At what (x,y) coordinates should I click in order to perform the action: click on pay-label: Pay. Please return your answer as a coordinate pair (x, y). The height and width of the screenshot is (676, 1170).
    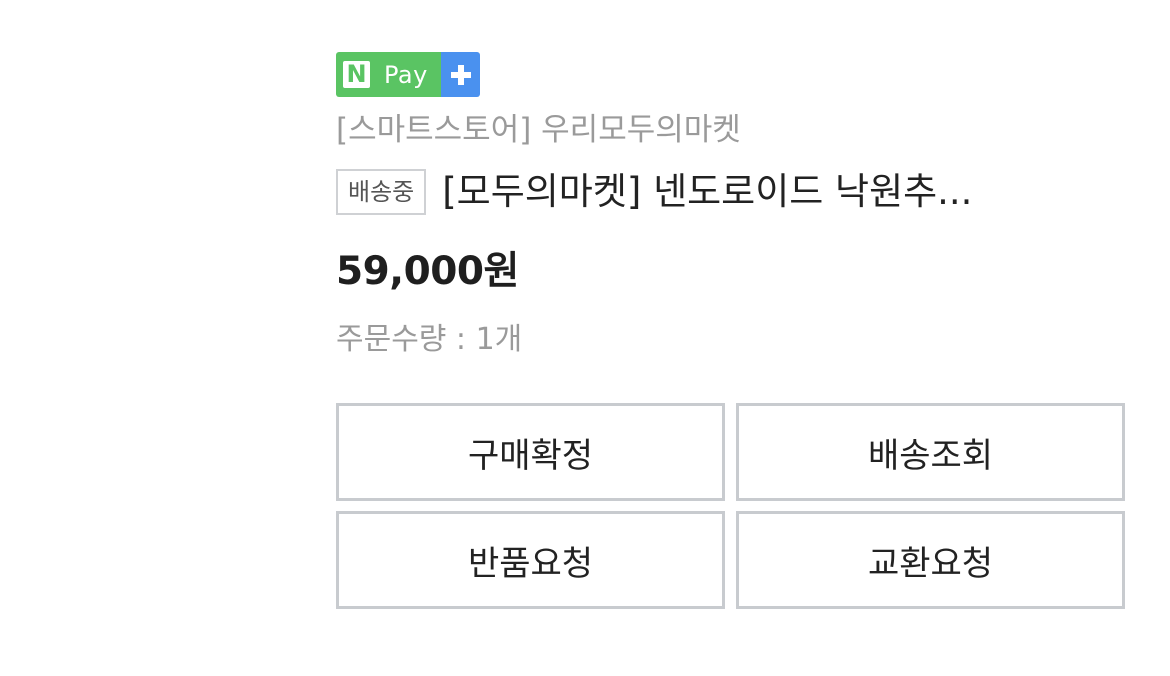
    Looking at the image, I should click on (406, 74).